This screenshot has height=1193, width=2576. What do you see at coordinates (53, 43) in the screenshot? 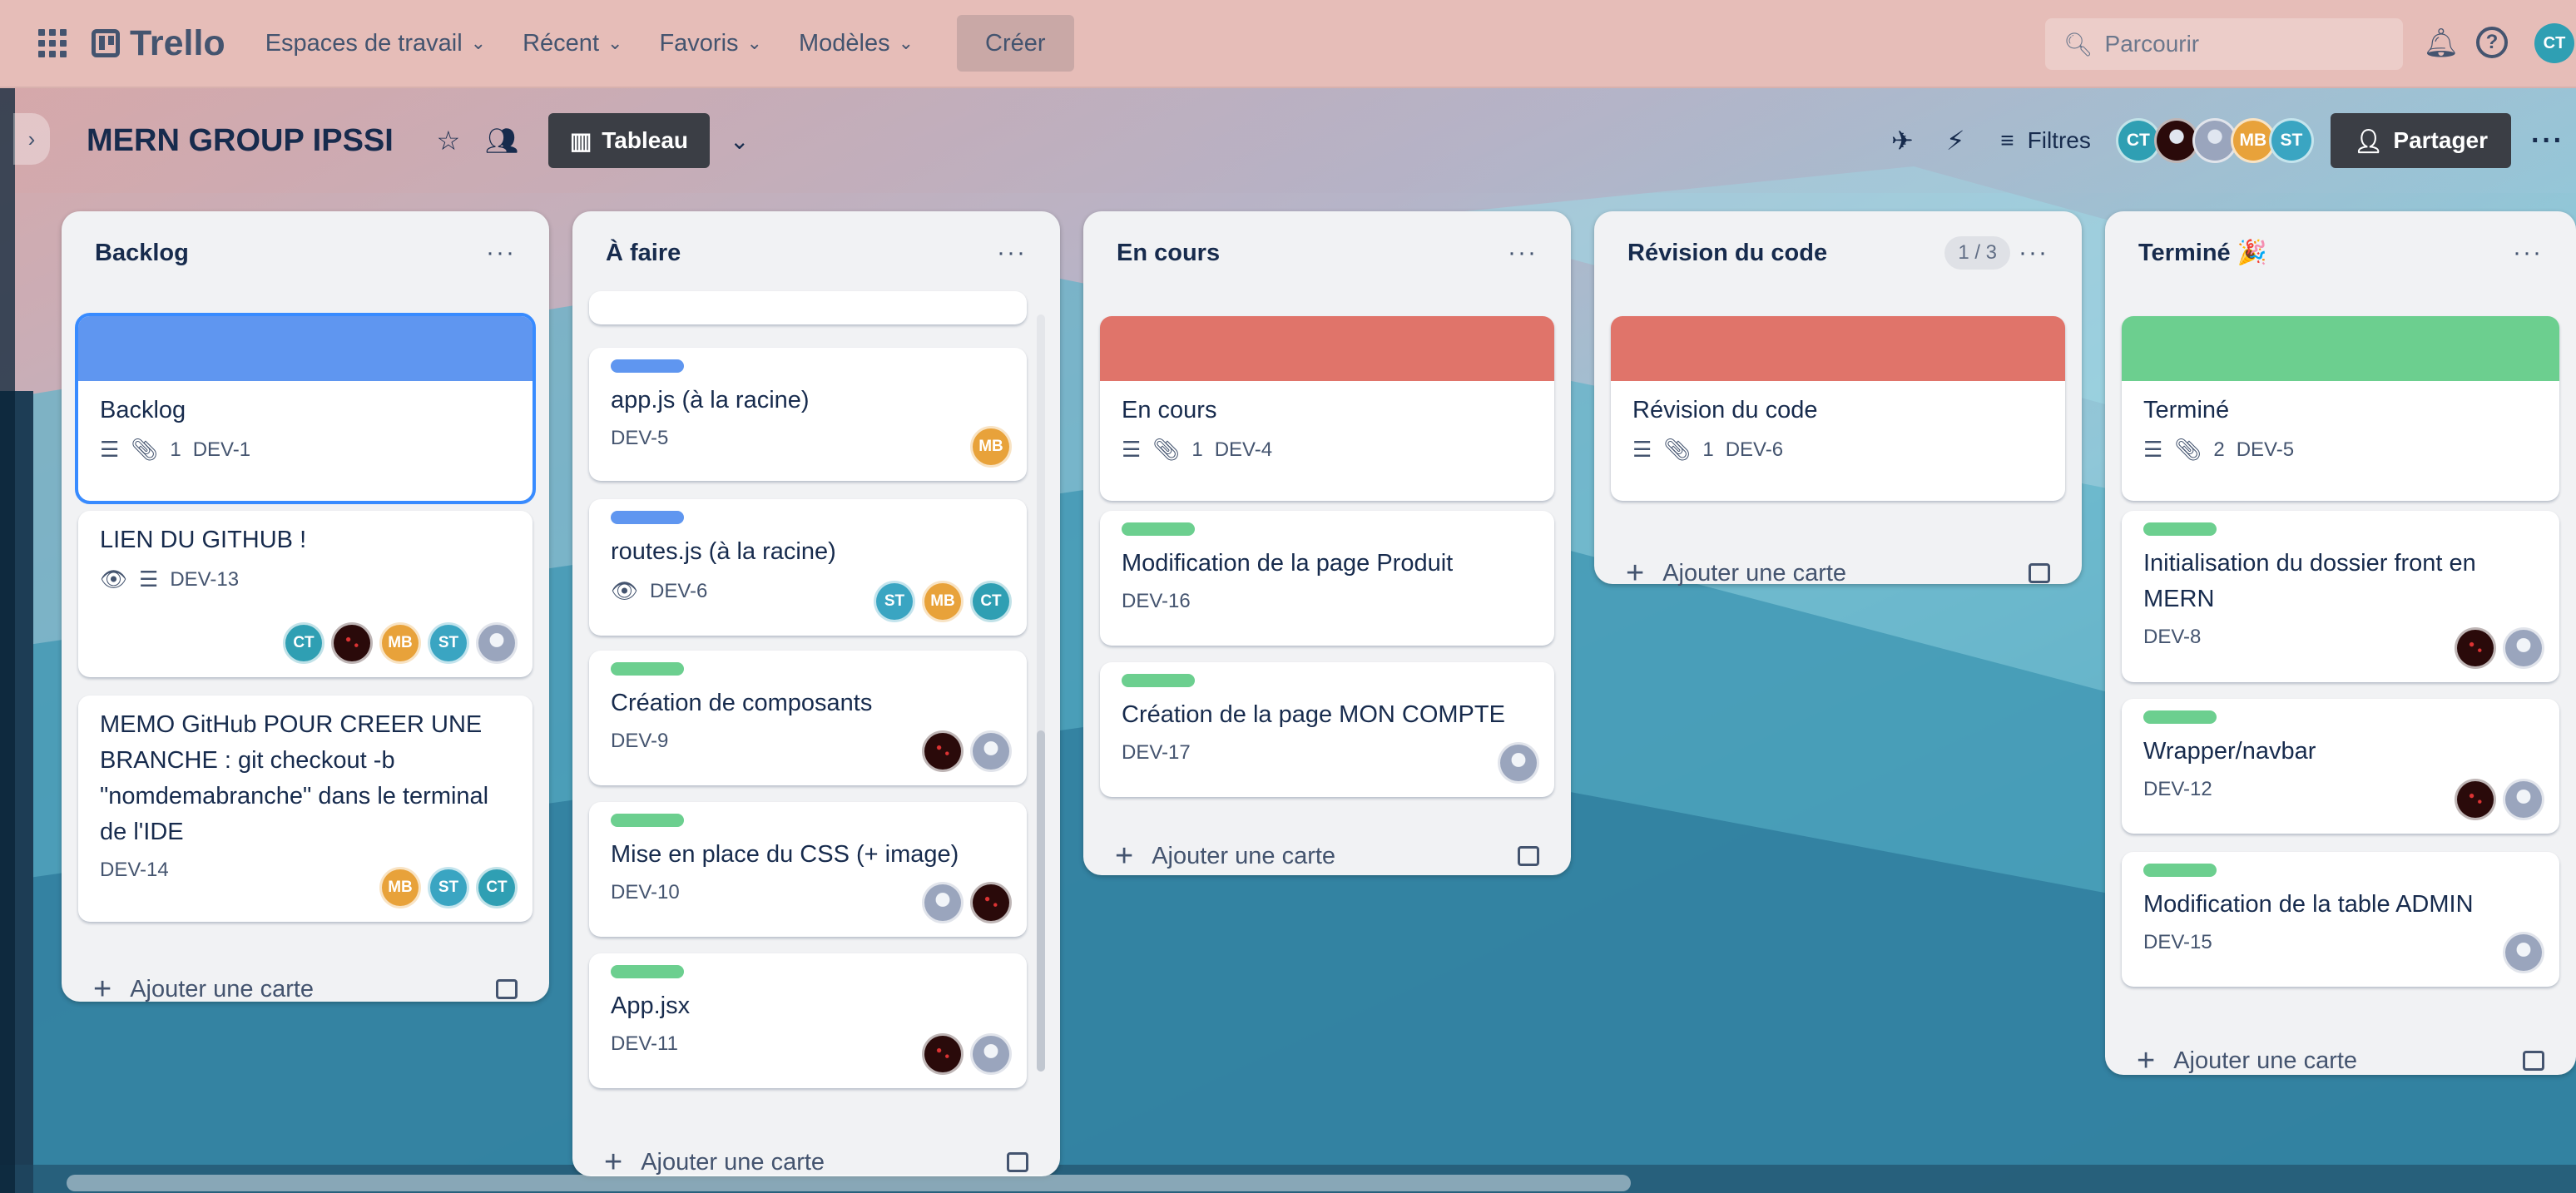
I see `apps-grid-icon` at bounding box center [53, 43].